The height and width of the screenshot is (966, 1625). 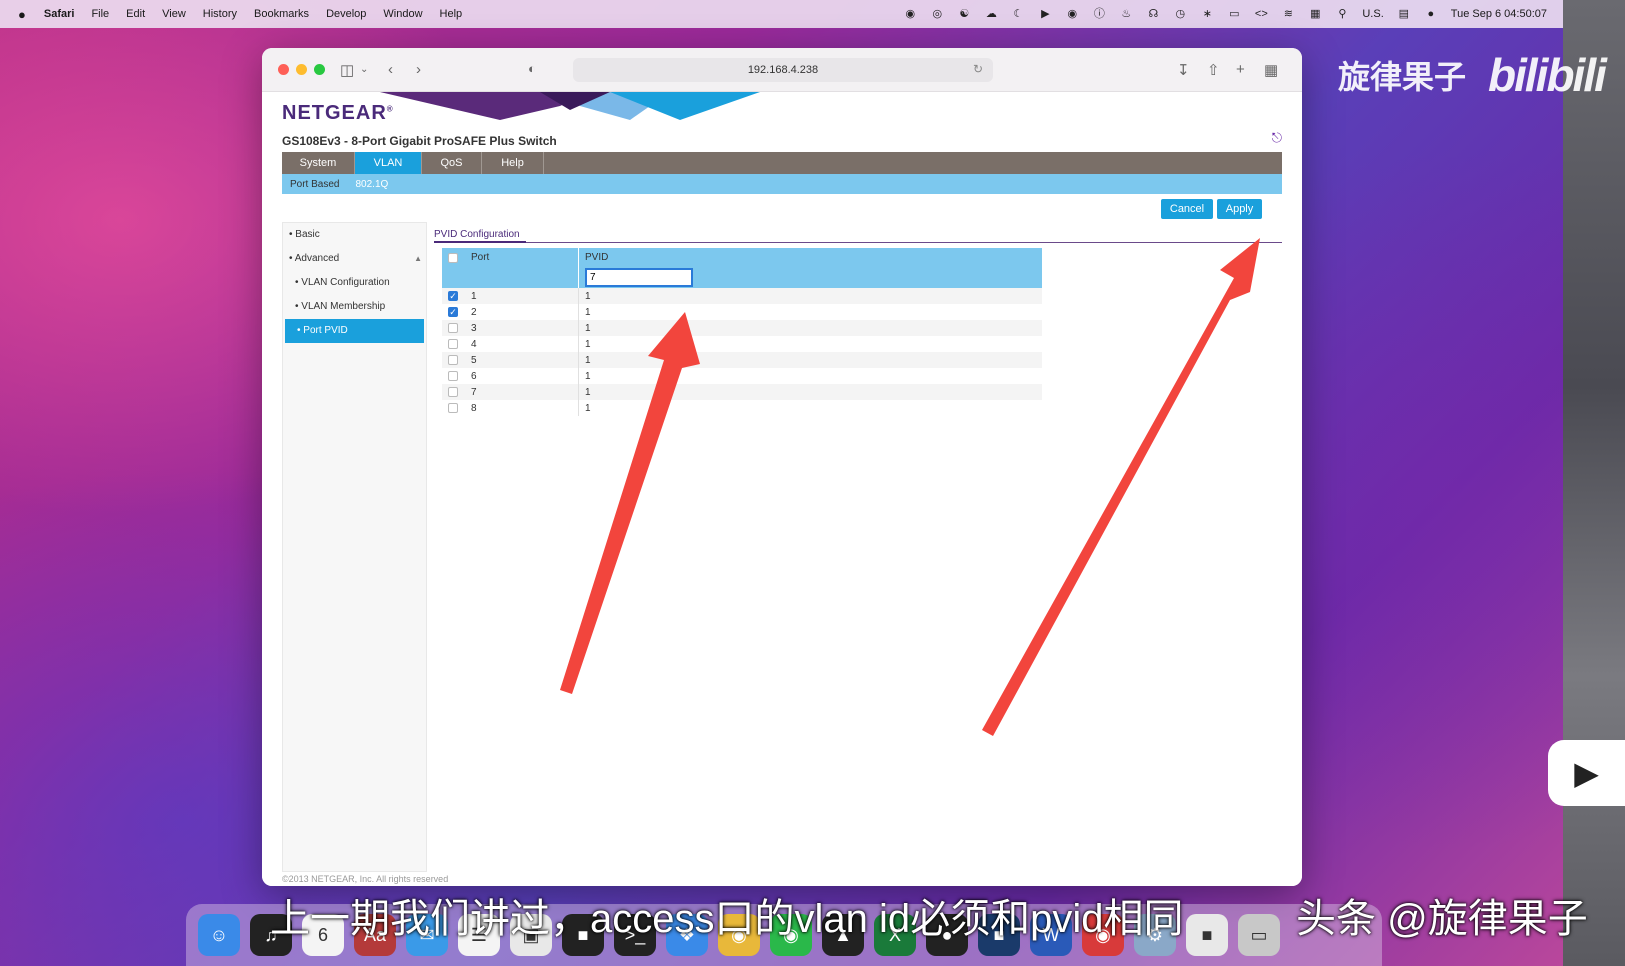 What do you see at coordinates (364, 69) in the screenshot?
I see `chevron-down-icon: ⌄` at bounding box center [364, 69].